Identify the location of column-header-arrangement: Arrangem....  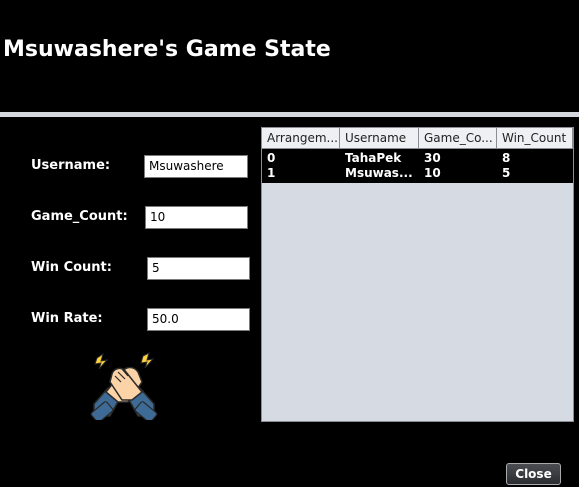
(301, 138).